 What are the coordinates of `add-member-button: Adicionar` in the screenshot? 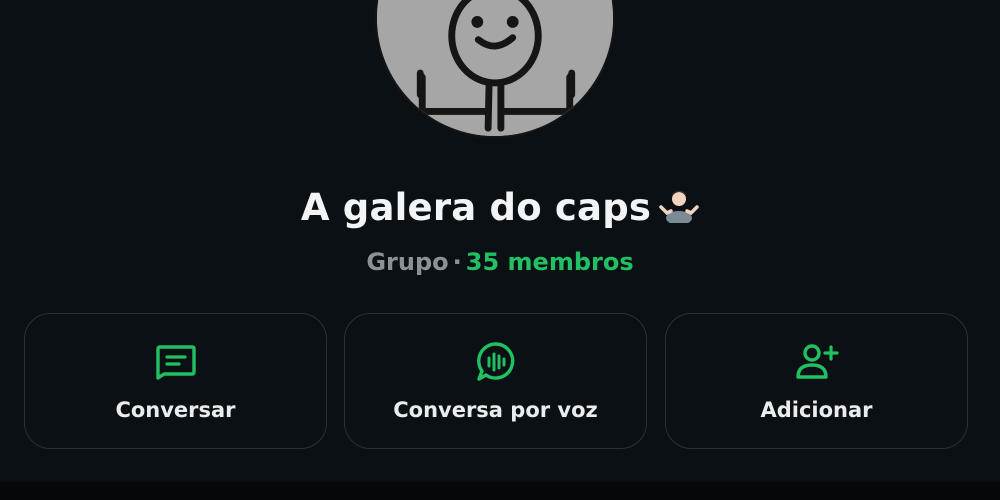 It's located at (816, 381).